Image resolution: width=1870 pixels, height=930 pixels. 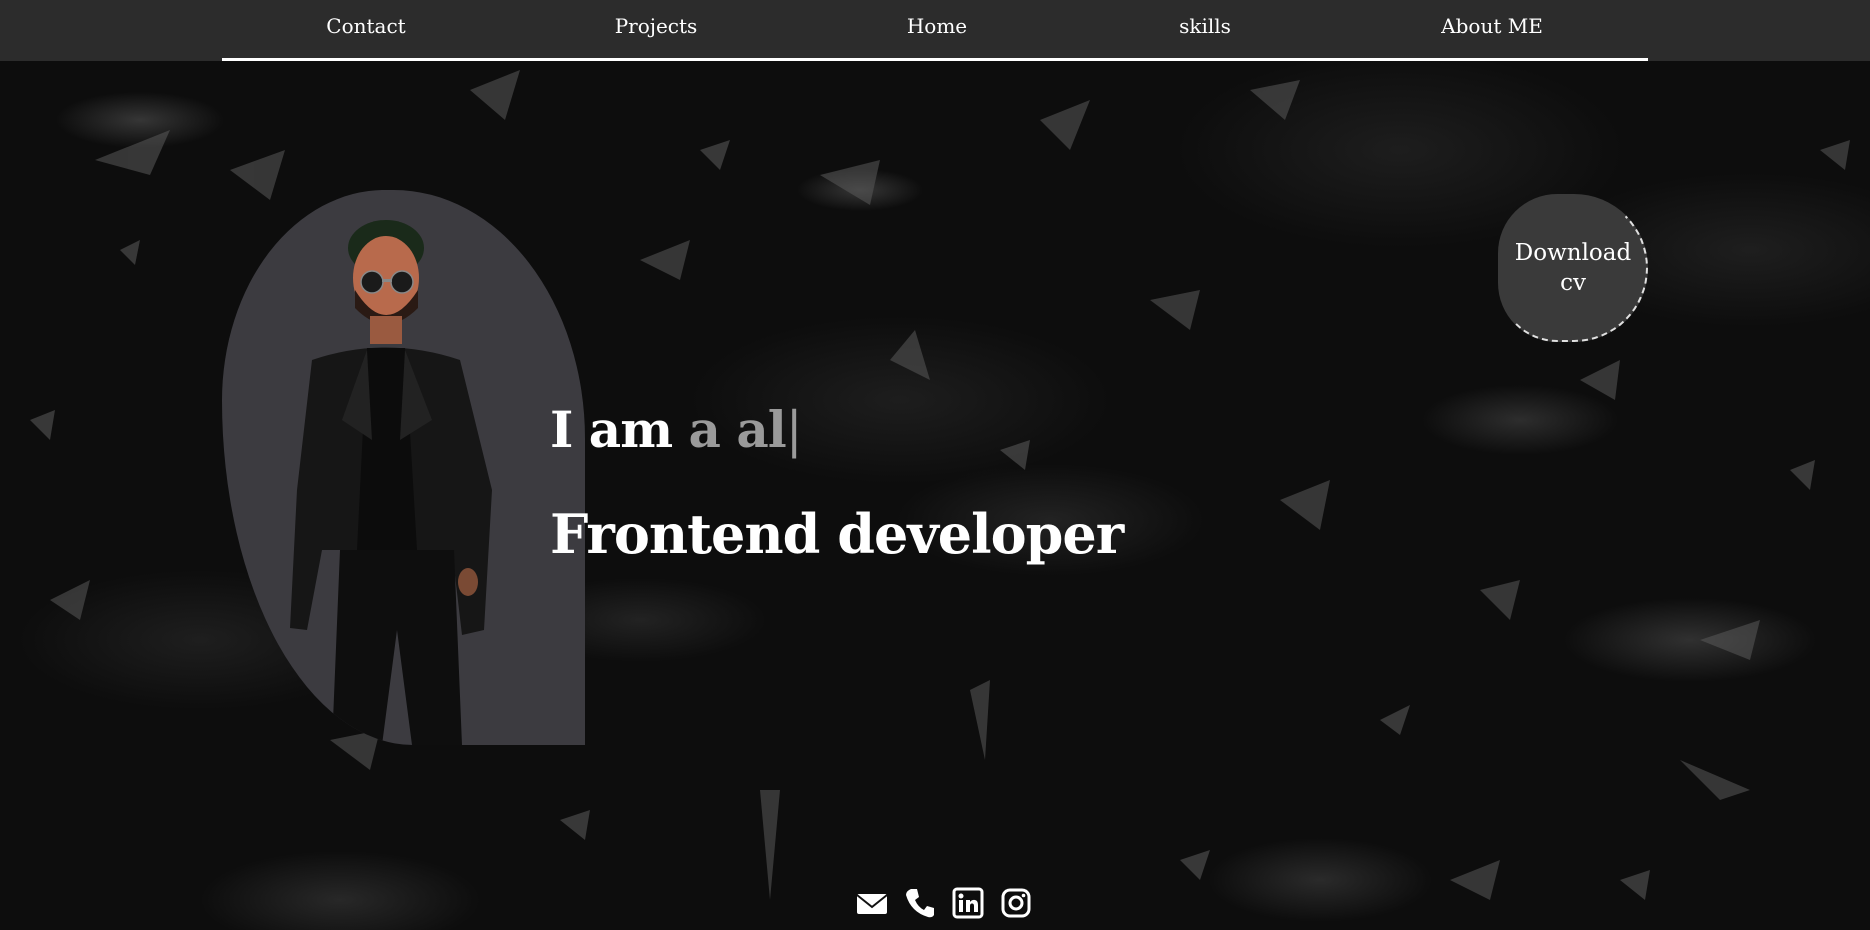 What do you see at coordinates (391, 482) in the screenshot?
I see `portrait-photo` at bounding box center [391, 482].